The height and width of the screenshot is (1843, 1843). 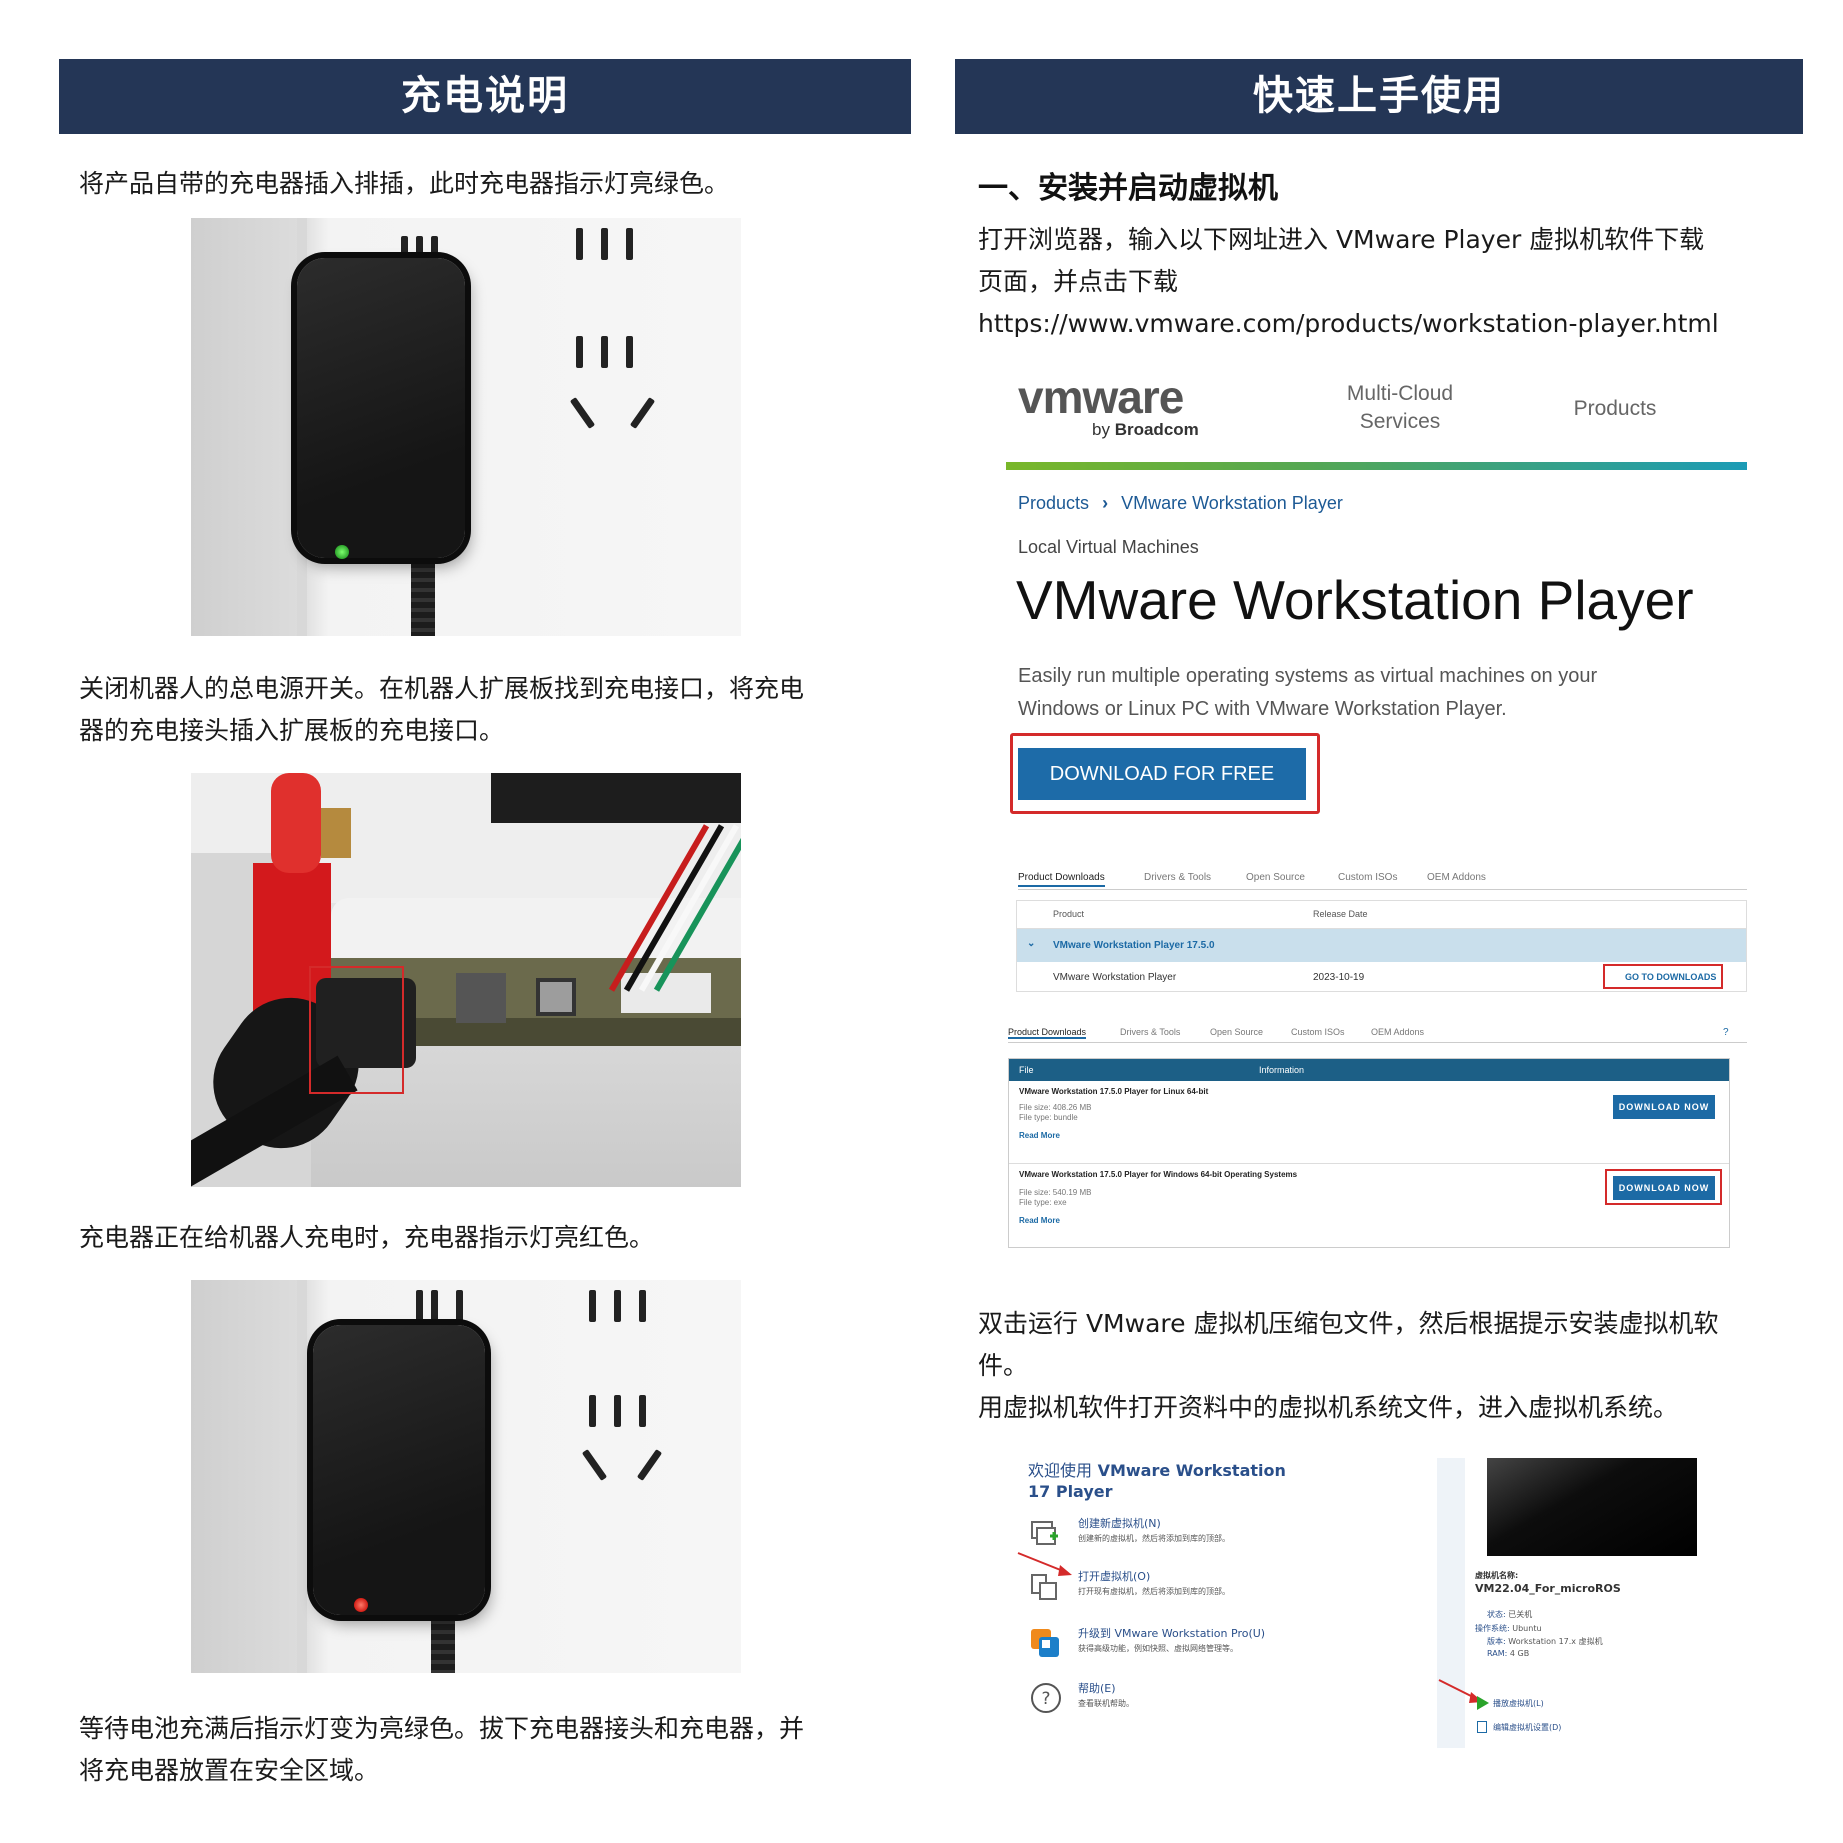 I want to click on vm-name: VM22.04_For_microROS, so click(x=1548, y=1588).